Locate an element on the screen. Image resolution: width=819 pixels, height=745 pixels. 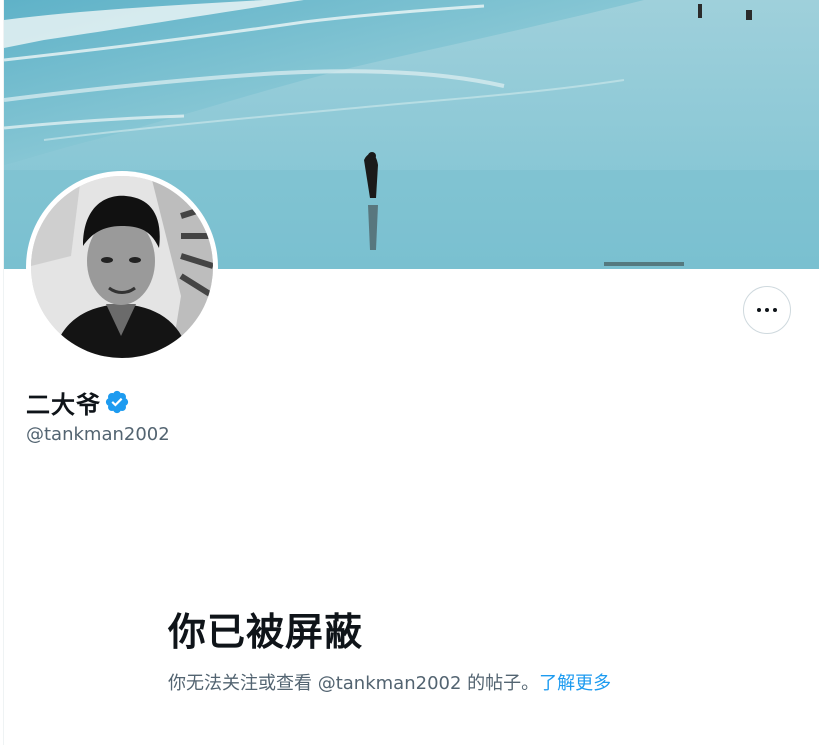
avatar-portrait-image is located at coordinates (122, 267).